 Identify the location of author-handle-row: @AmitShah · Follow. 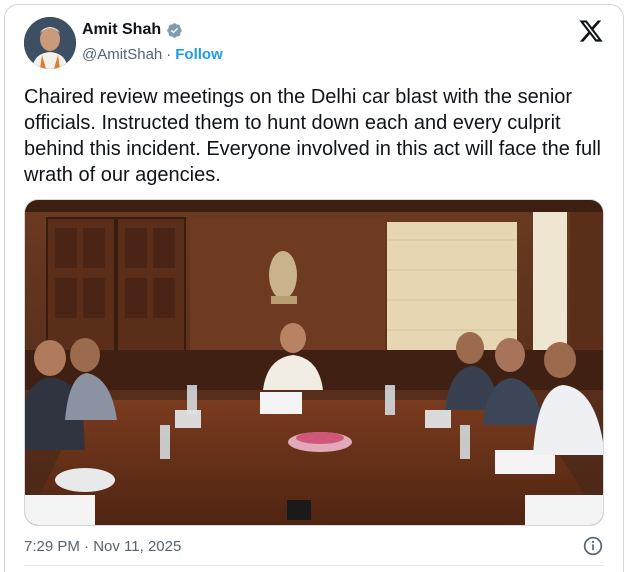
(152, 54).